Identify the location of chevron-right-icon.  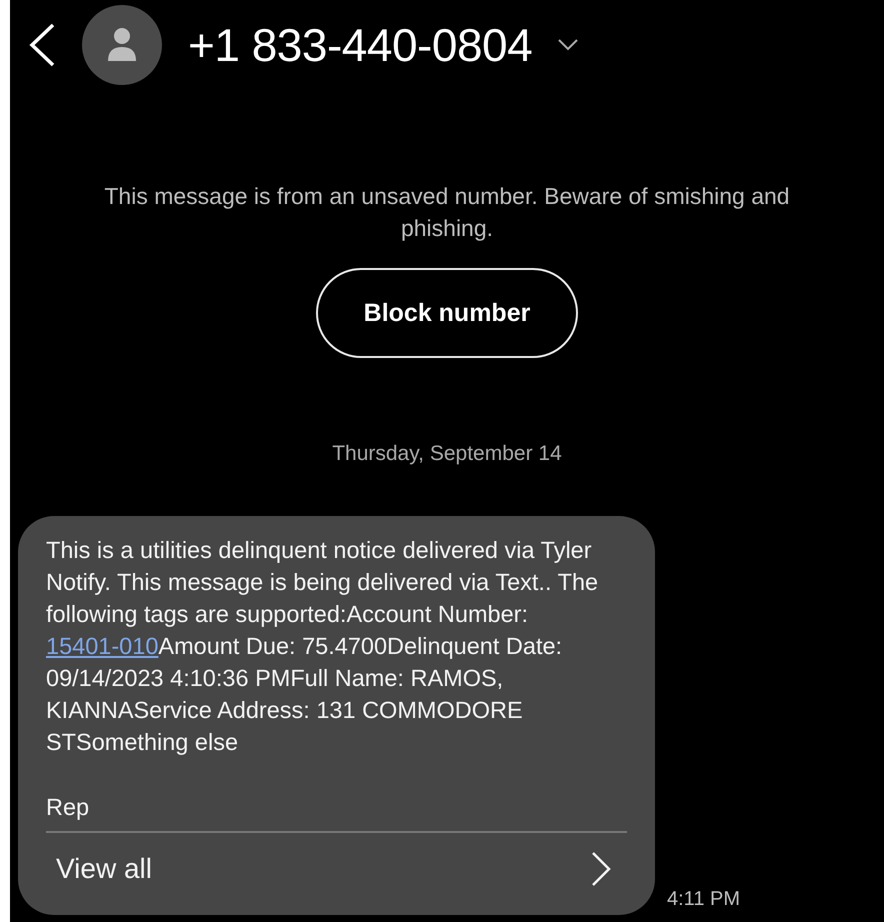
(601, 869).